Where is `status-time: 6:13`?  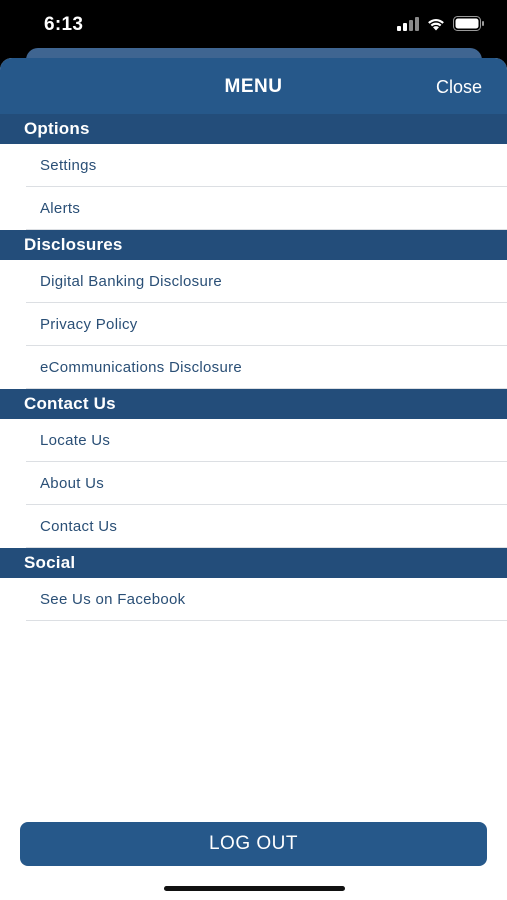
status-time: 6:13 is located at coordinates (64, 24).